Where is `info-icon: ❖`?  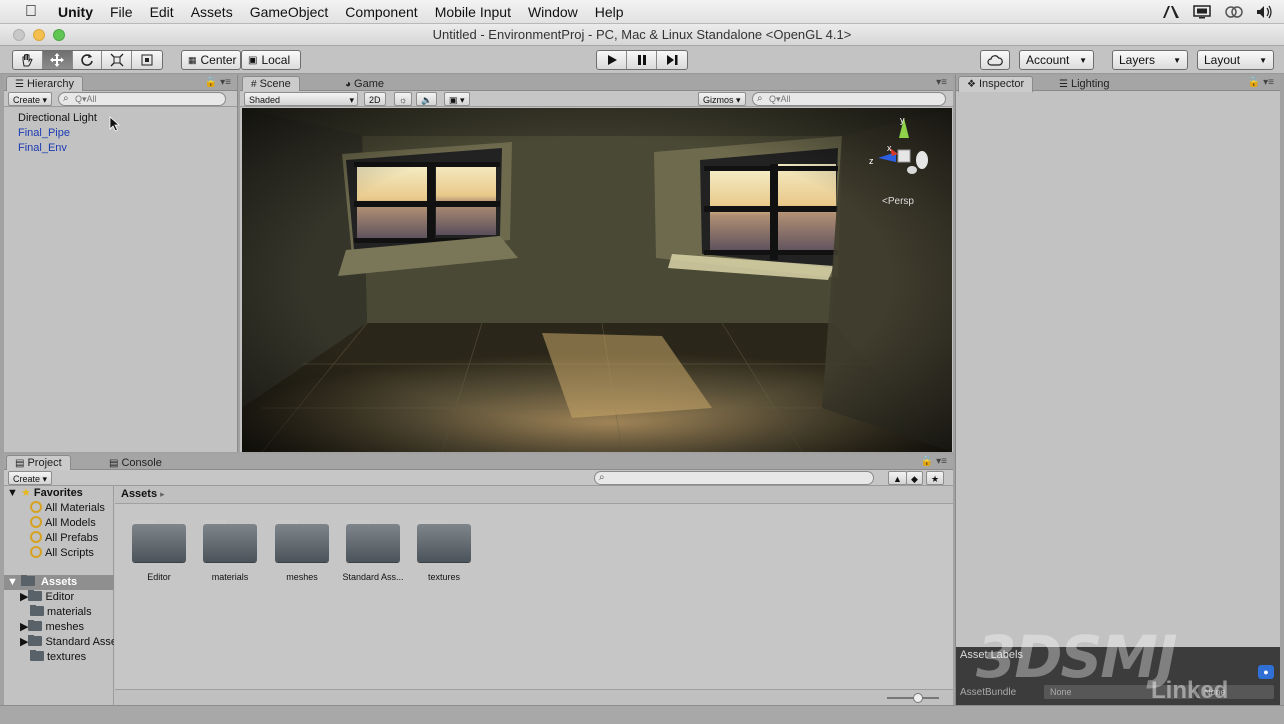
info-icon: ❖ is located at coordinates (971, 84).